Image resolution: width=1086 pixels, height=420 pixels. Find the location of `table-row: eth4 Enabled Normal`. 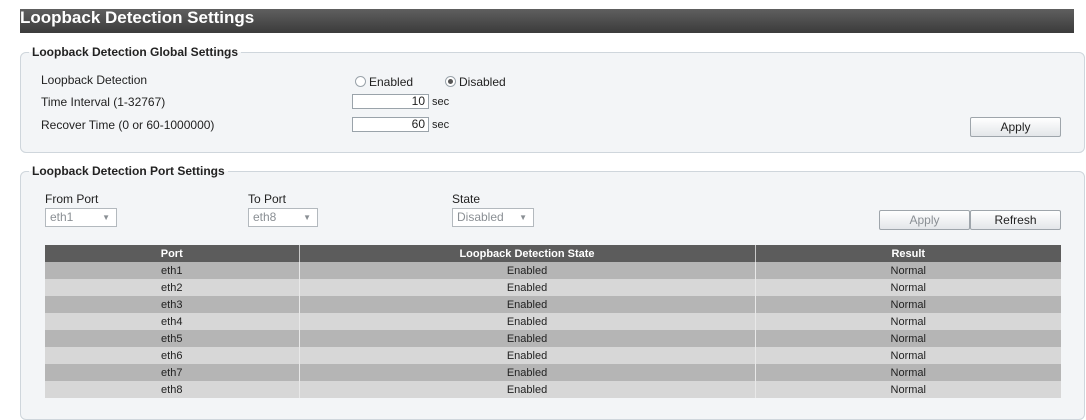

table-row: eth4 Enabled Normal is located at coordinates (553, 321).